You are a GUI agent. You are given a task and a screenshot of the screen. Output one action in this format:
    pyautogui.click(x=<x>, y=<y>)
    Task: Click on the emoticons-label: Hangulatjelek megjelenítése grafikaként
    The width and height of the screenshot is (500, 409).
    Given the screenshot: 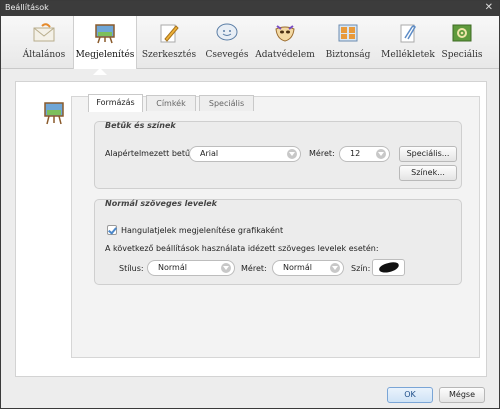 What is the action you would take?
    pyautogui.click(x=202, y=230)
    